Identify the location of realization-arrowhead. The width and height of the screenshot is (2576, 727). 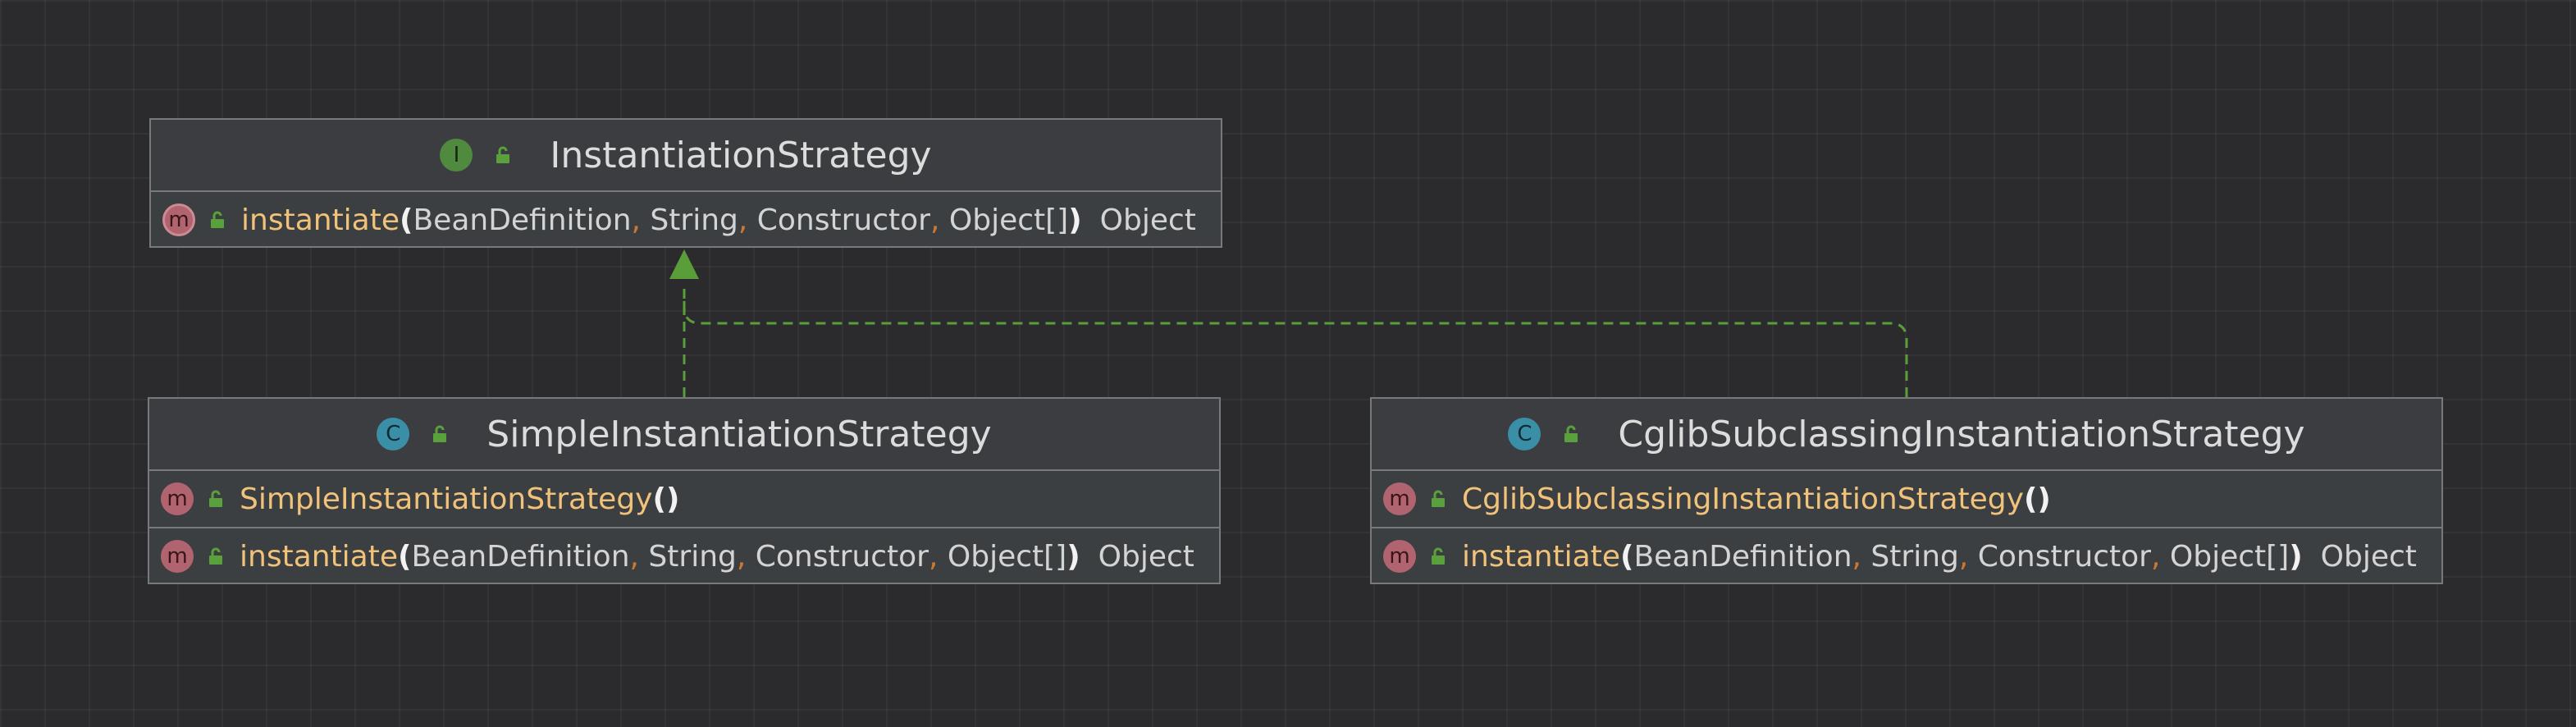
(684, 264).